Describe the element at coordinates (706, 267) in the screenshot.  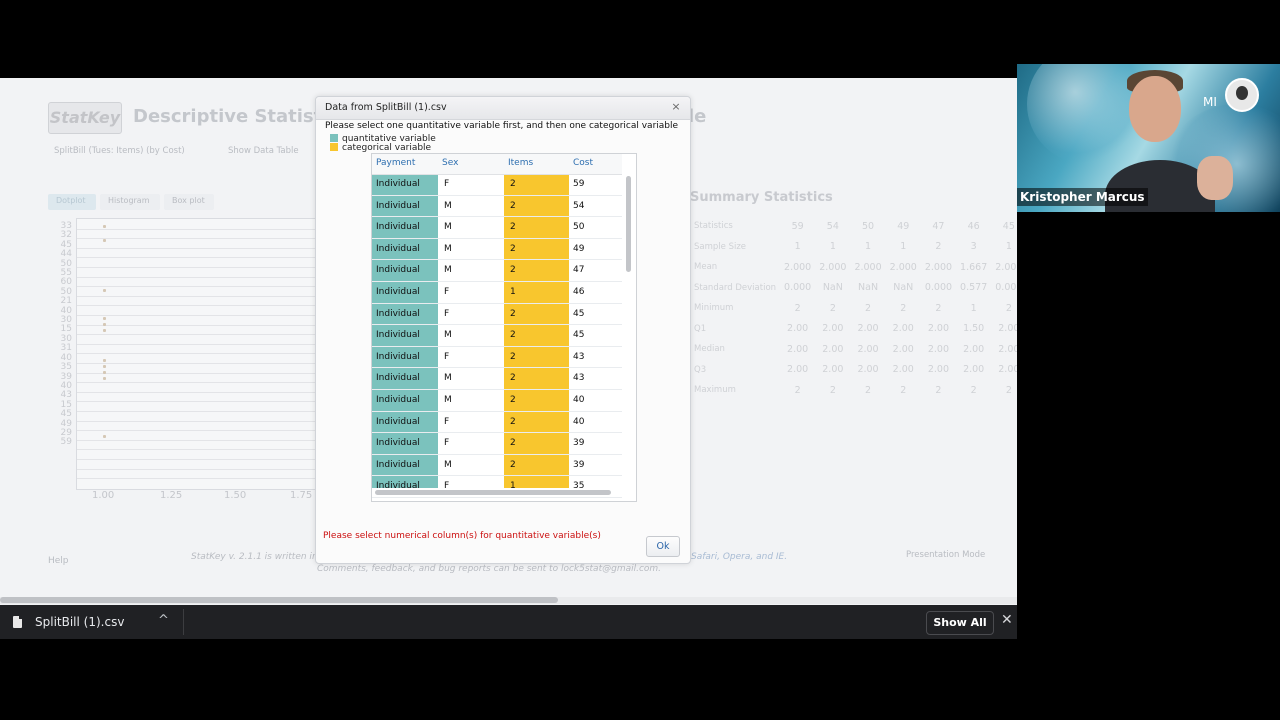
I see `summary-row-label: Mean` at that location.